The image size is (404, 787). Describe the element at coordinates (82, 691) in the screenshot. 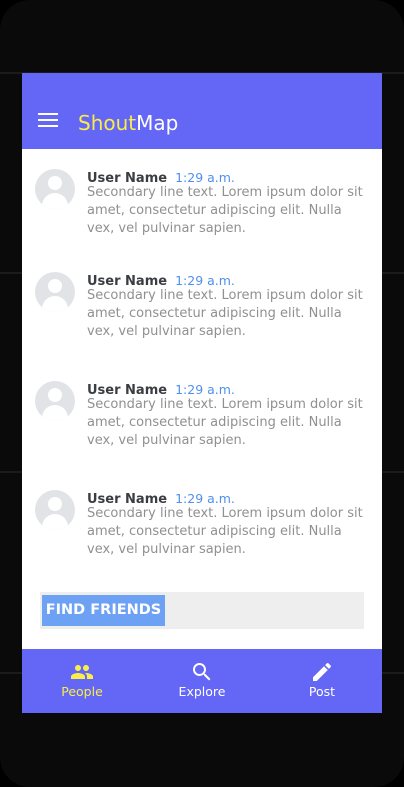

I see `nav-label: People` at that location.